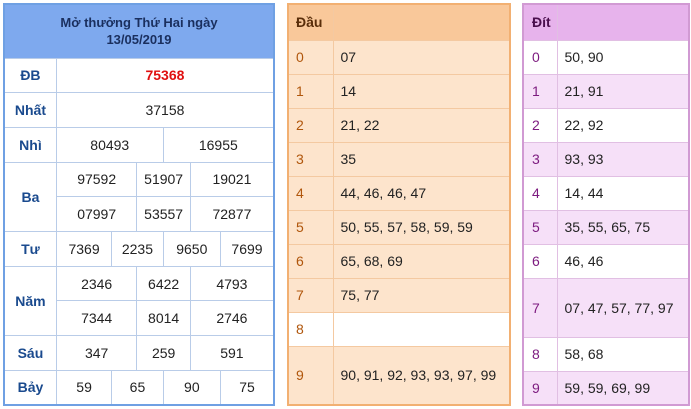 This screenshot has width=691, height=409. Describe the element at coordinates (310, 91) in the screenshot. I see `dau-key: 1` at that location.